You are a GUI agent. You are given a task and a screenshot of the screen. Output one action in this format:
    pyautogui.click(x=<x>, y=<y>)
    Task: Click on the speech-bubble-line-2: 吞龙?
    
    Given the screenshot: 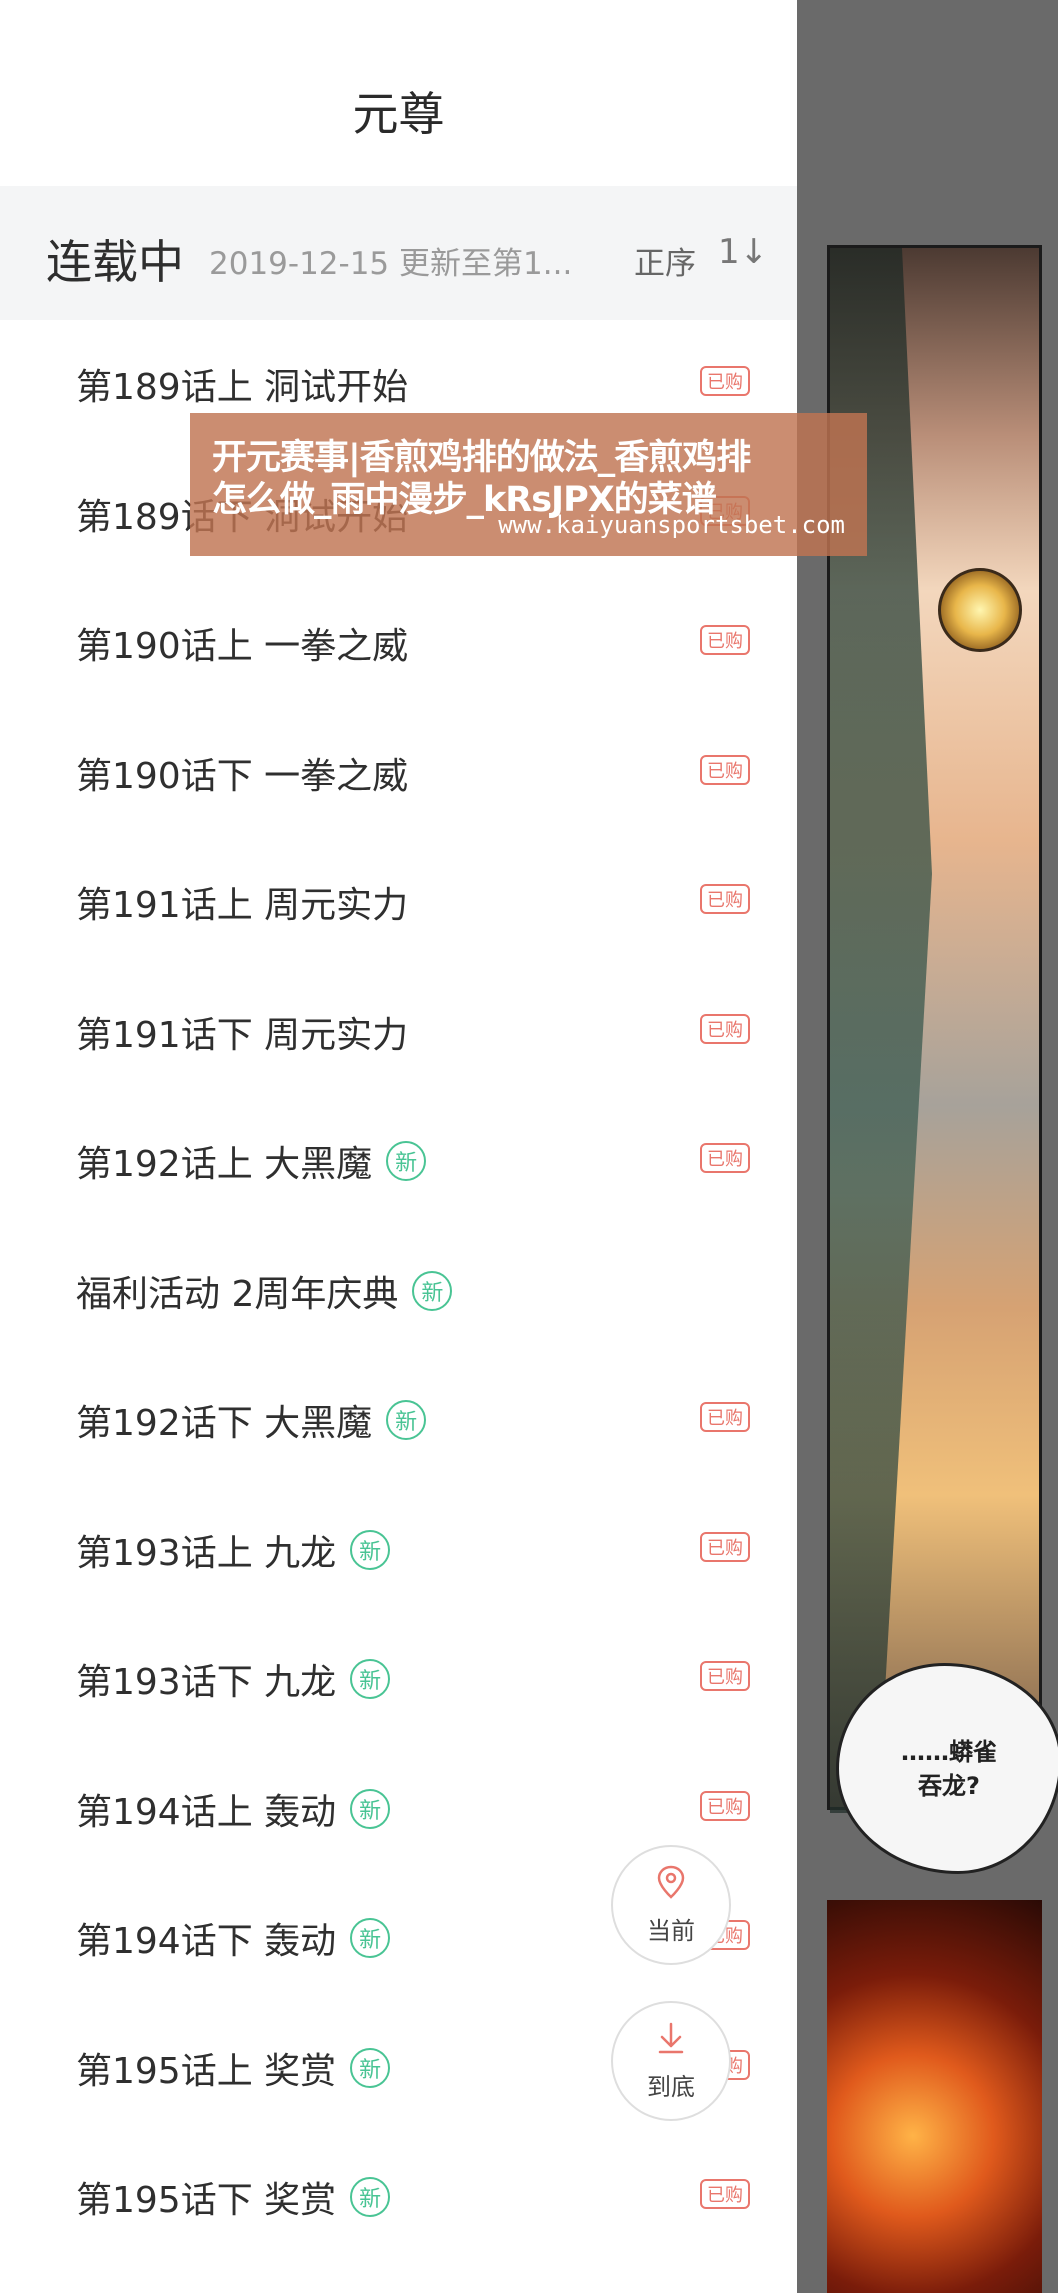 What is the action you would take?
    pyautogui.click(x=949, y=1785)
    